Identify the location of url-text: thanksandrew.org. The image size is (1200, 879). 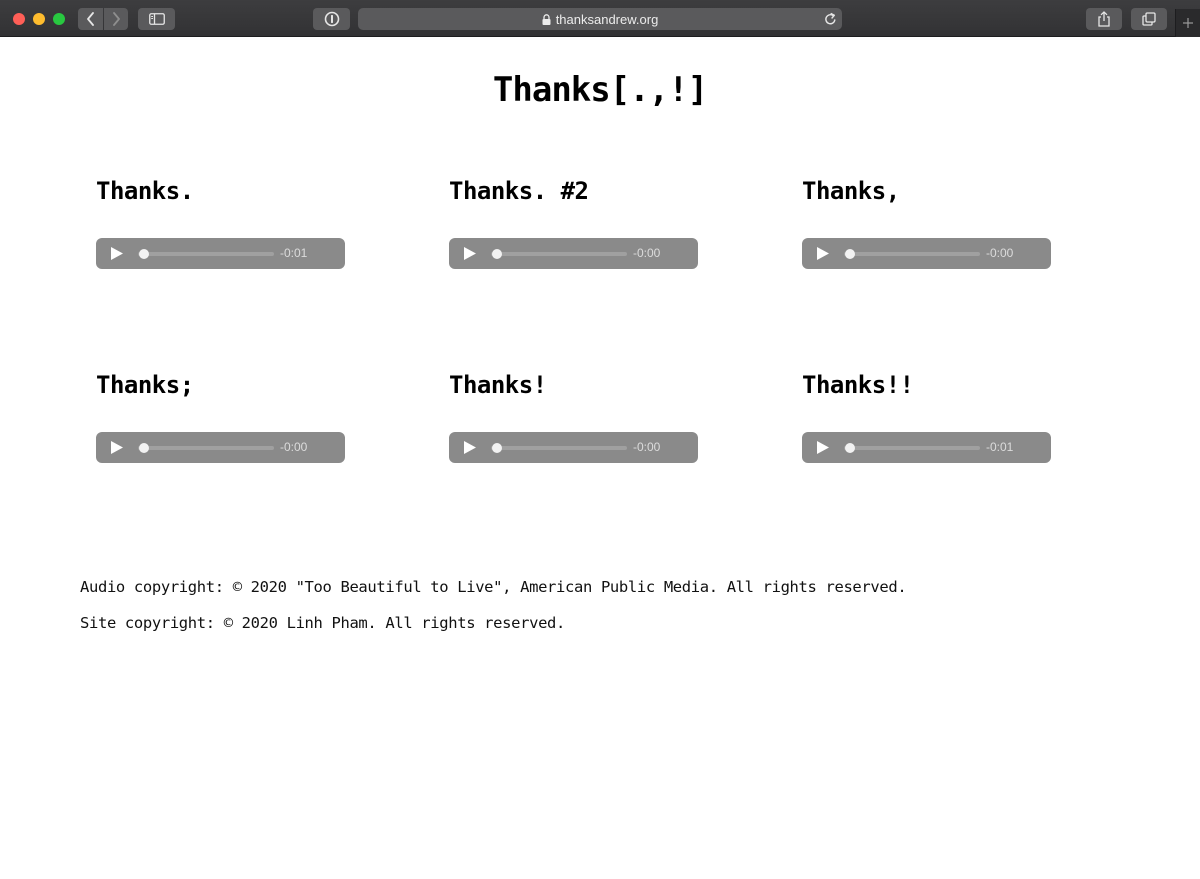
(607, 19).